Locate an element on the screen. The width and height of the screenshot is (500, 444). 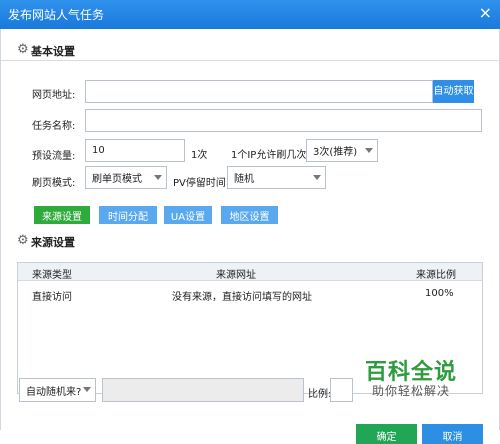
tab-source-settings: 来源设置 is located at coordinates (62, 215).